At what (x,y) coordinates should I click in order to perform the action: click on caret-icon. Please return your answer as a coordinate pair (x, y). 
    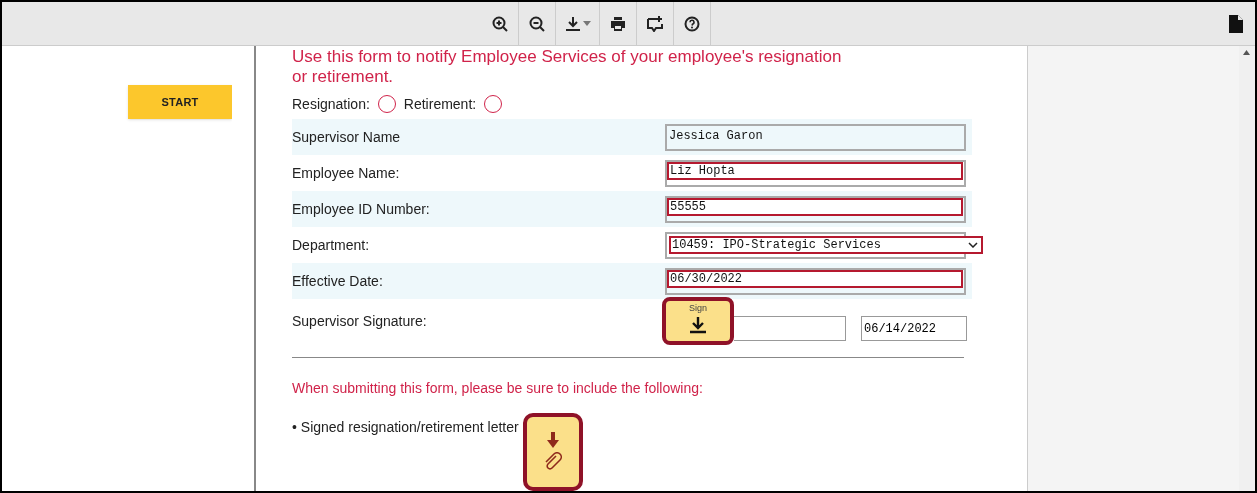
    Looking at the image, I should click on (586, 23).